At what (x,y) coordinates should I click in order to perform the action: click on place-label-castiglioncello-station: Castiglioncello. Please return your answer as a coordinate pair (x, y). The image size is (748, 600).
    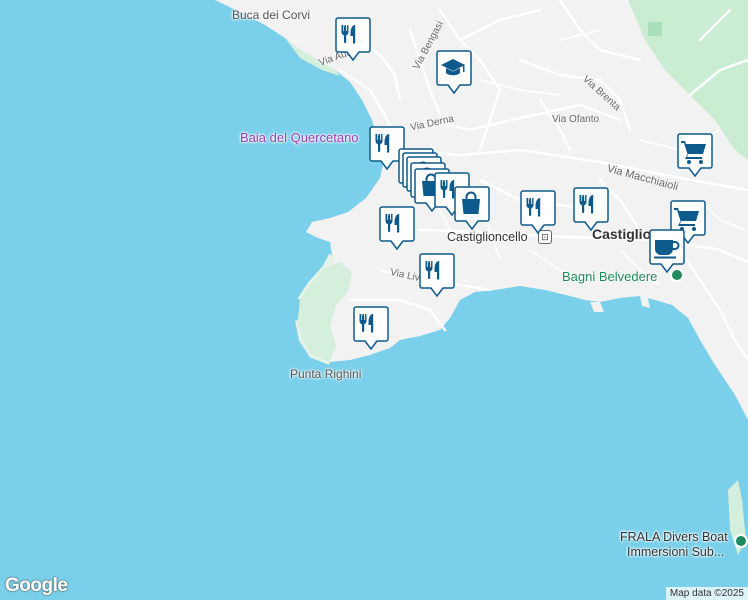
    Looking at the image, I should click on (487, 237).